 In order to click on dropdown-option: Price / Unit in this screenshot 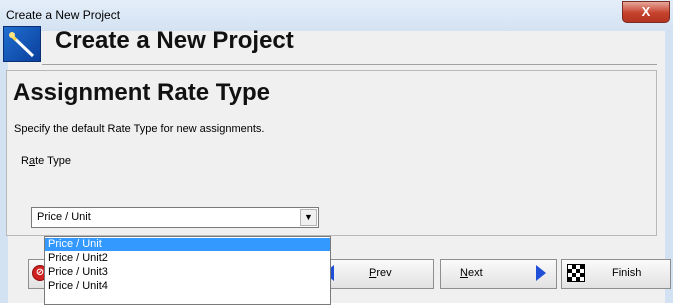, I will do `click(187, 244)`.